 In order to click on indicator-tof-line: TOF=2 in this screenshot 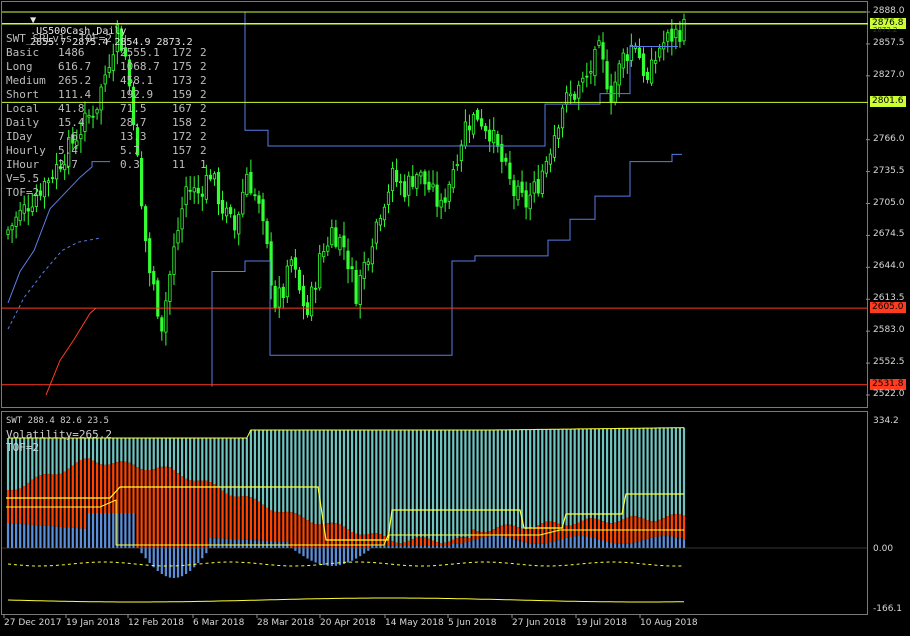, I will do `click(23, 192)`.